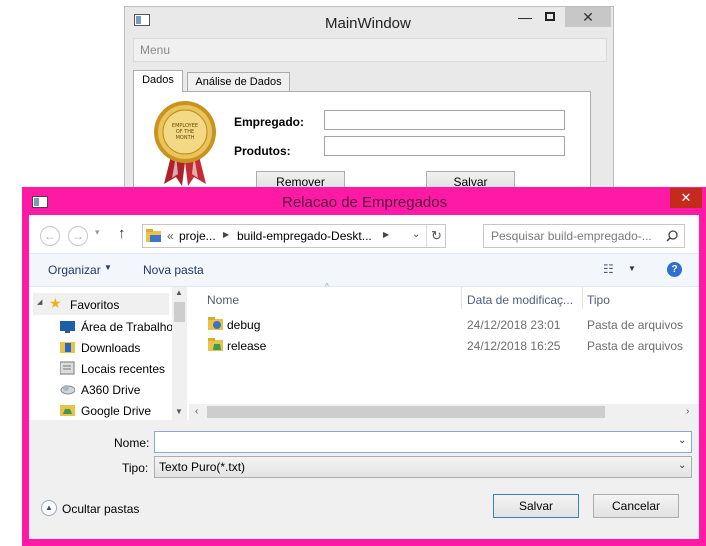 This screenshot has width=706, height=546. Describe the element at coordinates (202, 467) in the screenshot. I see `filetype-value: Texto Puro(*.txt)` at that location.